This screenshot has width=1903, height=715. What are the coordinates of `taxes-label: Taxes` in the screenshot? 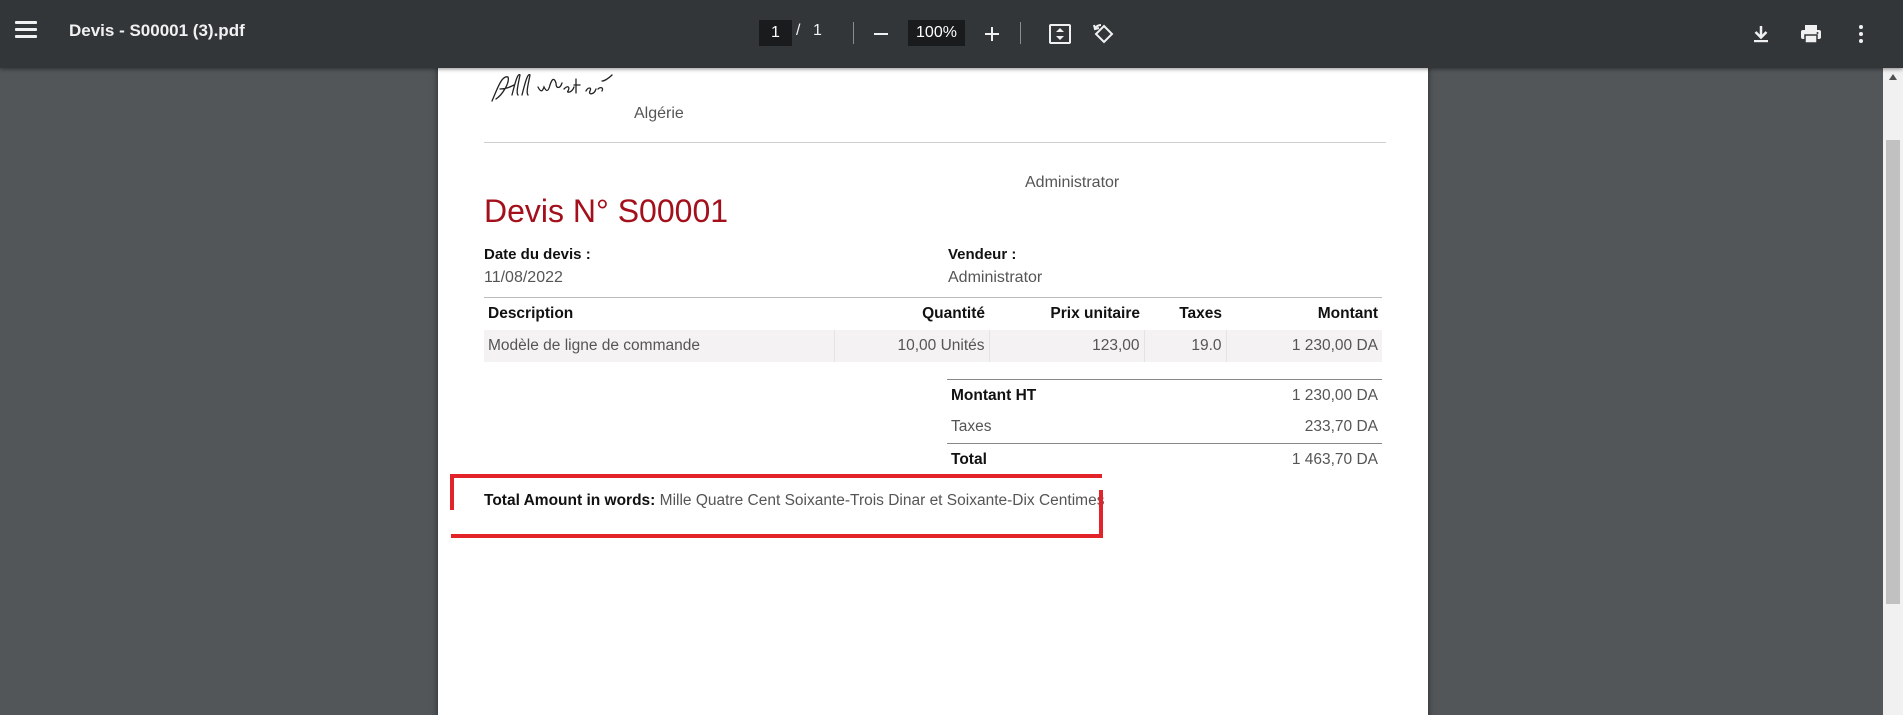 It's located at (971, 427).